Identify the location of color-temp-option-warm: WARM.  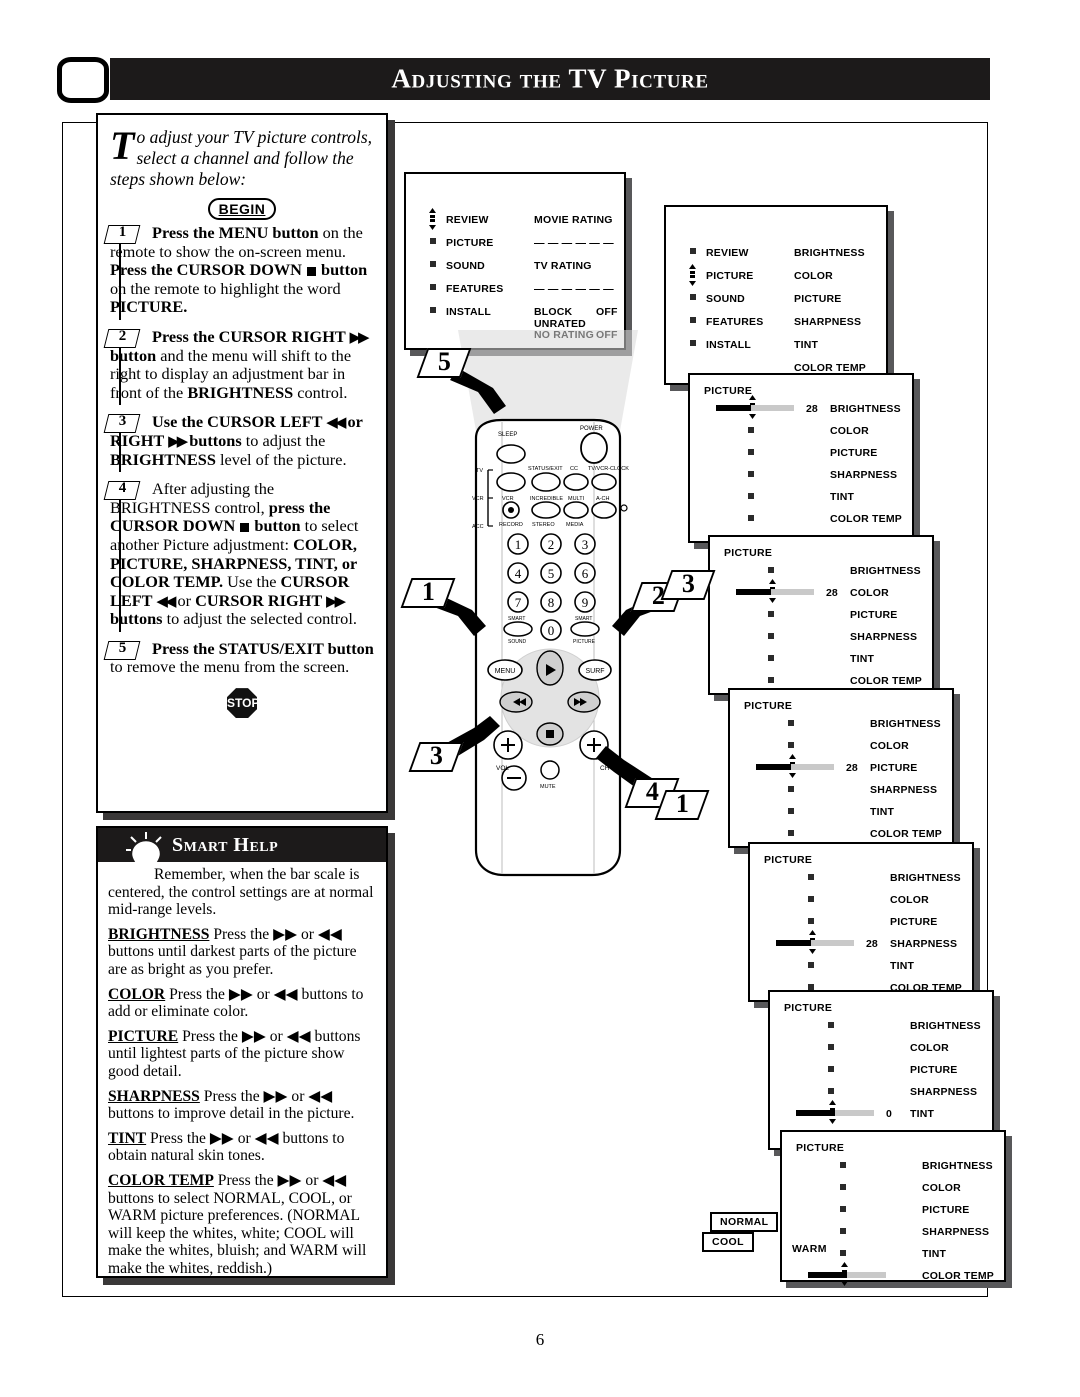
(809, 1249).